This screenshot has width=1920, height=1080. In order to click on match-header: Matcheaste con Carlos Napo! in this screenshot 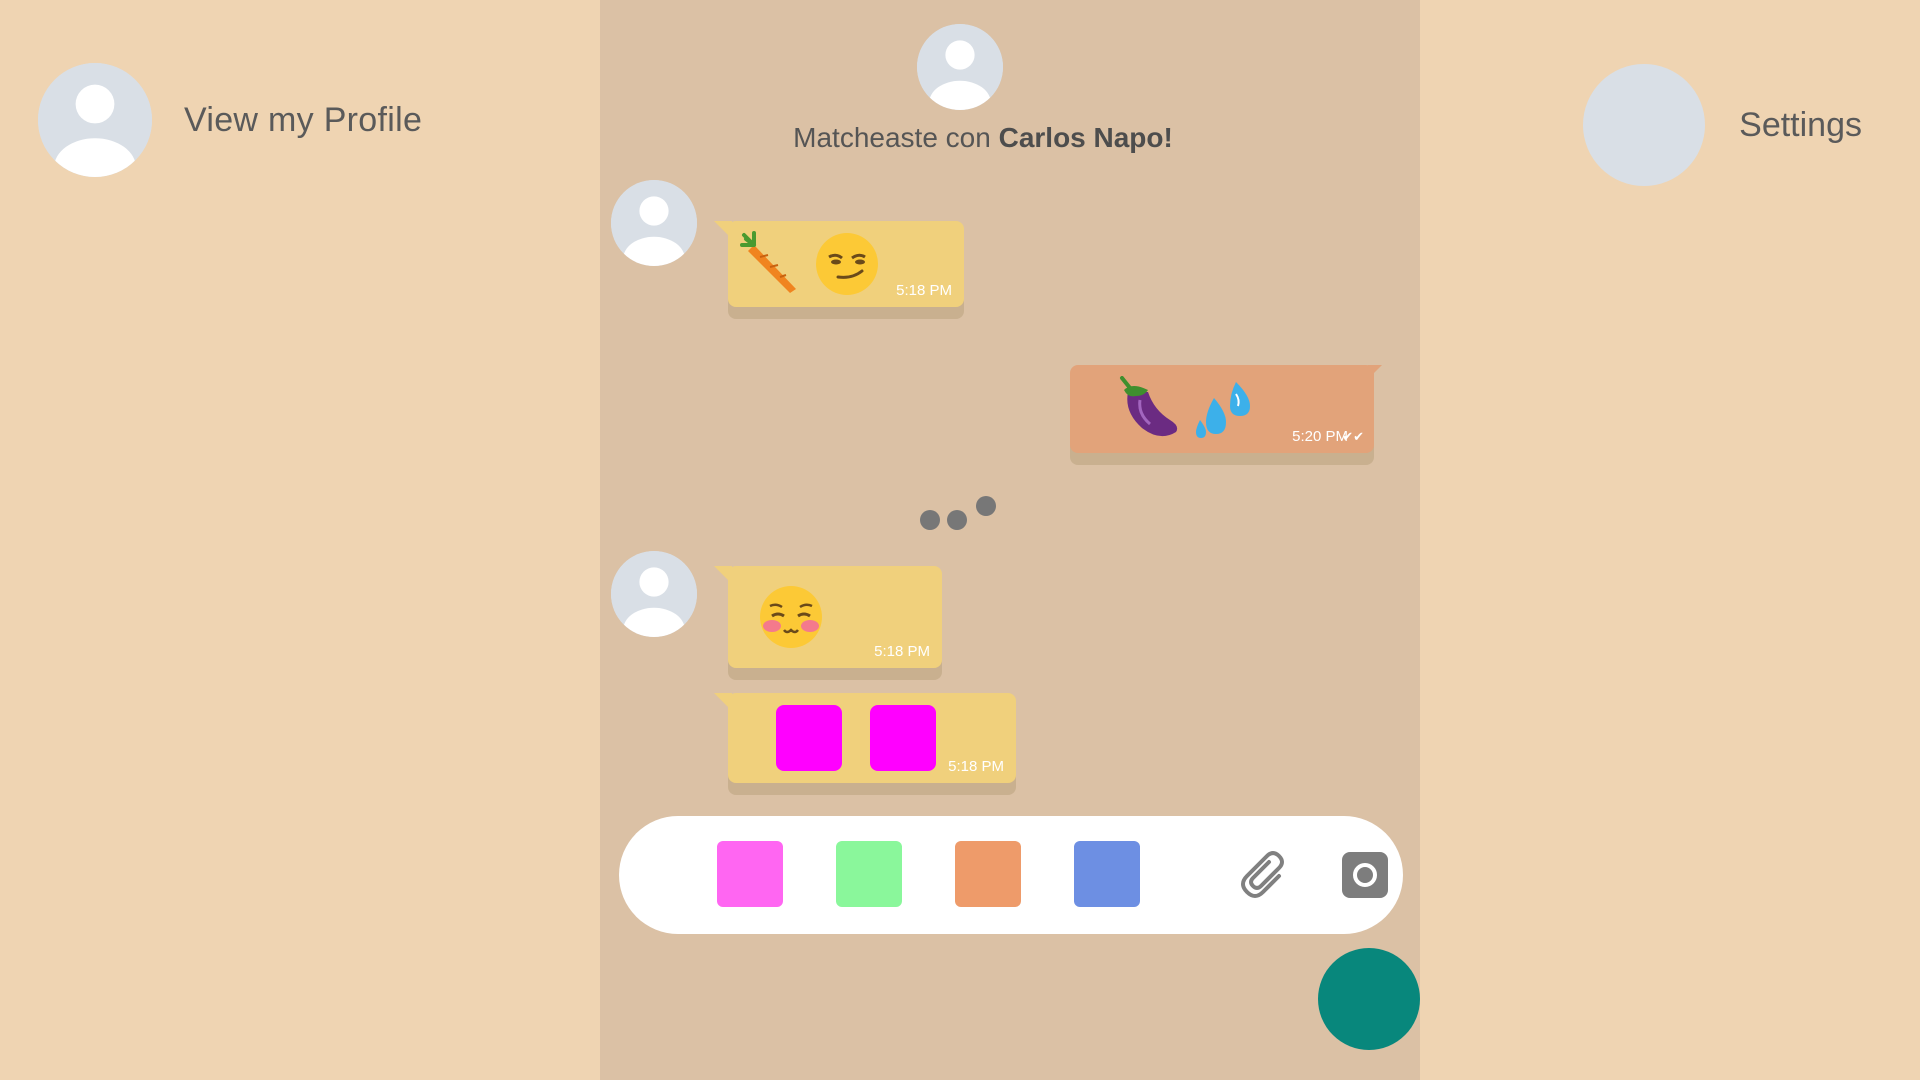, I will do `click(983, 138)`.